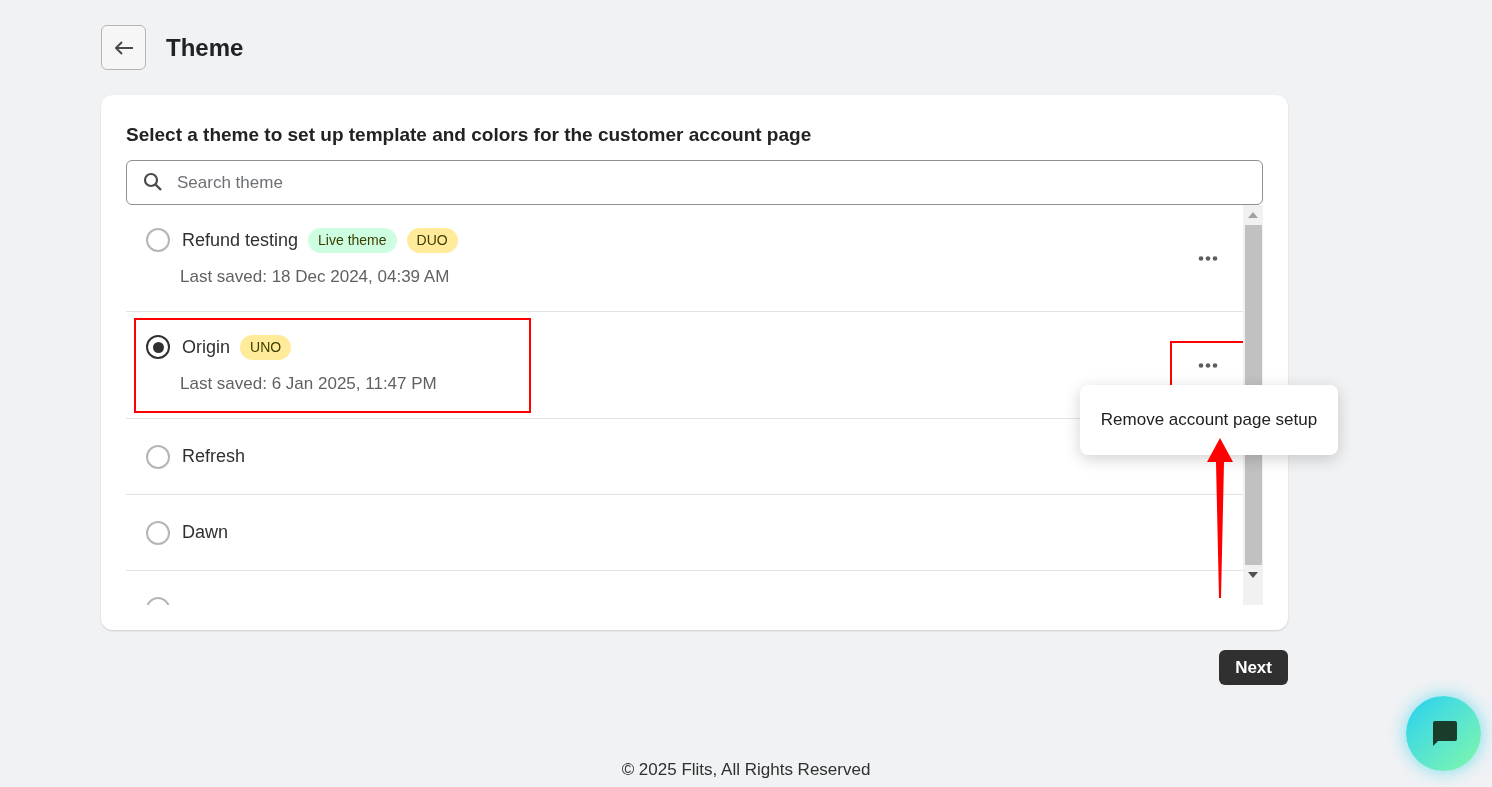 This screenshot has height=787, width=1492. I want to click on theme-badge: Live theme, so click(352, 240).